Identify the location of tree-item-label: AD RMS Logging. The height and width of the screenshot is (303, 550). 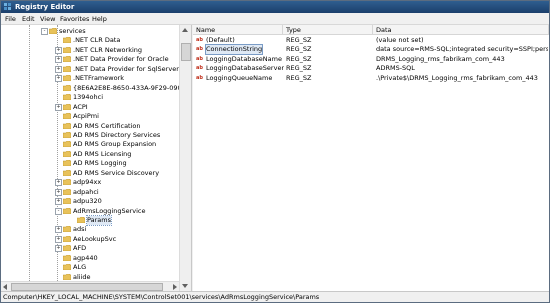
(100, 163).